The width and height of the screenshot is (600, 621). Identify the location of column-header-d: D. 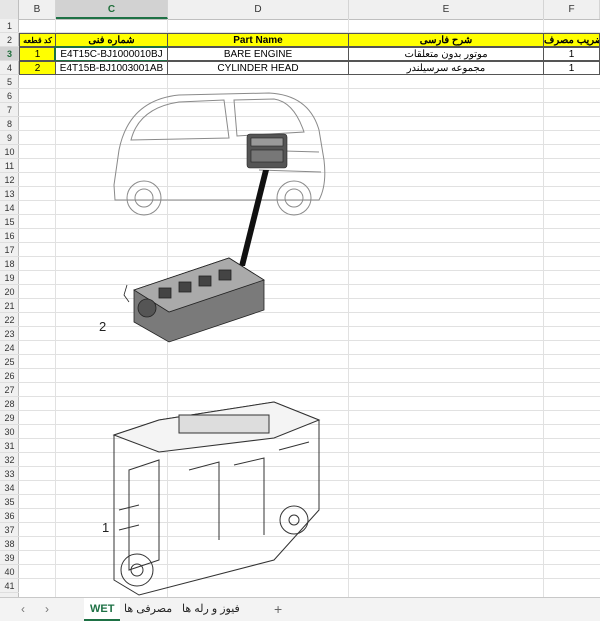
(258, 9).